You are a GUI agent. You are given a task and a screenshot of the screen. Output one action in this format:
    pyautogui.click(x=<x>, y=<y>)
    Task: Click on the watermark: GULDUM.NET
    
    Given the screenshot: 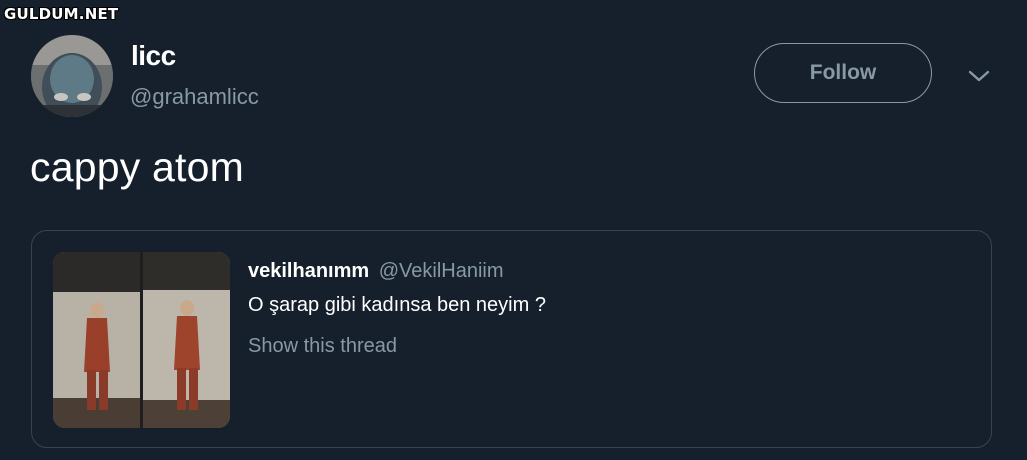 What is the action you would take?
    pyautogui.click(x=61, y=14)
    